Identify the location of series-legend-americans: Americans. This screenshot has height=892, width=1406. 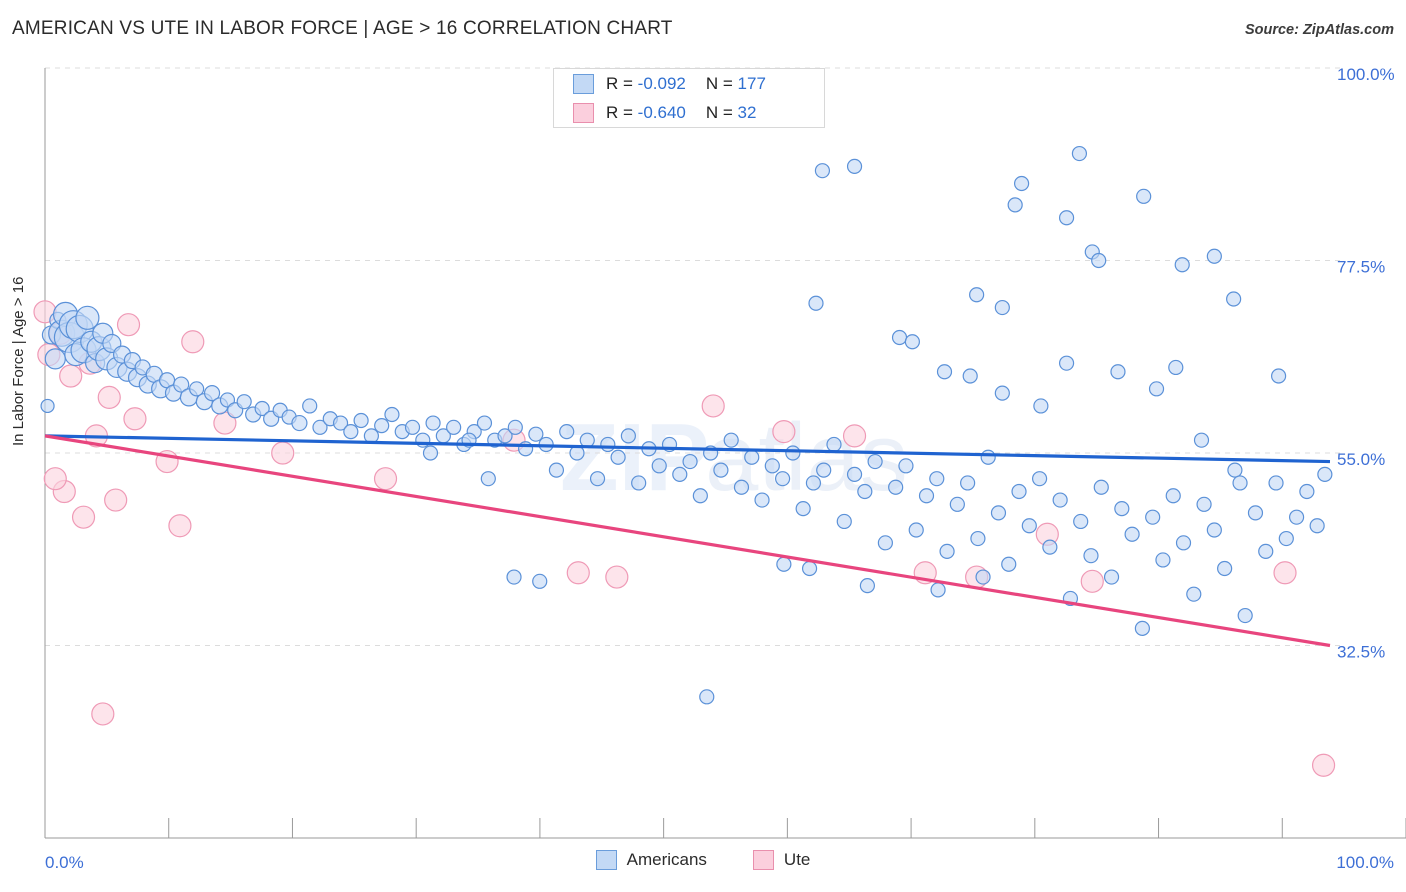
(651, 860).